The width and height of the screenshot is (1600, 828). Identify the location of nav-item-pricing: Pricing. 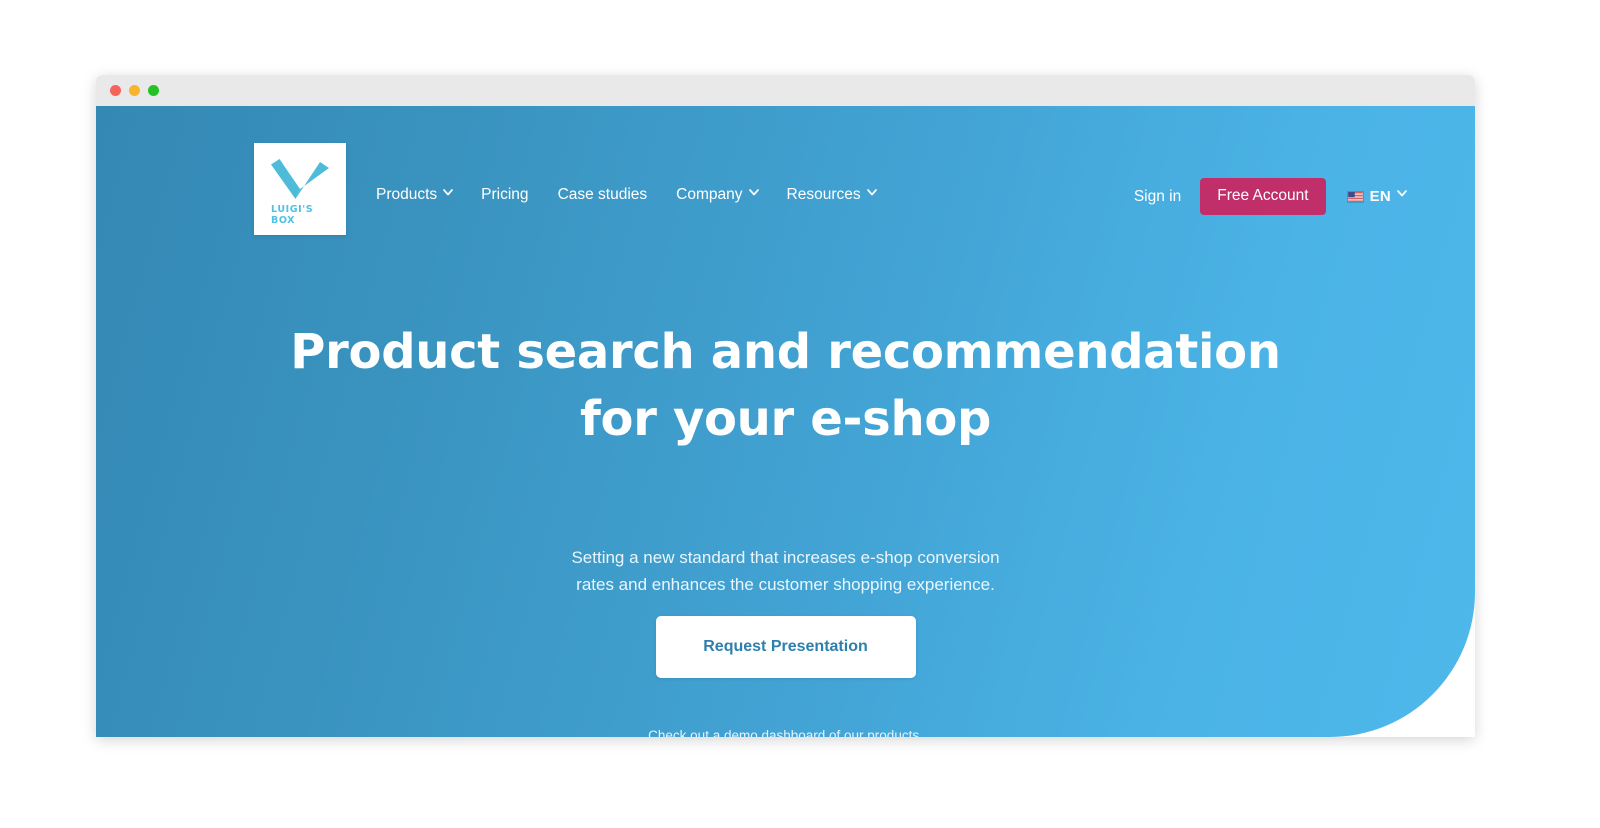
(504, 195).